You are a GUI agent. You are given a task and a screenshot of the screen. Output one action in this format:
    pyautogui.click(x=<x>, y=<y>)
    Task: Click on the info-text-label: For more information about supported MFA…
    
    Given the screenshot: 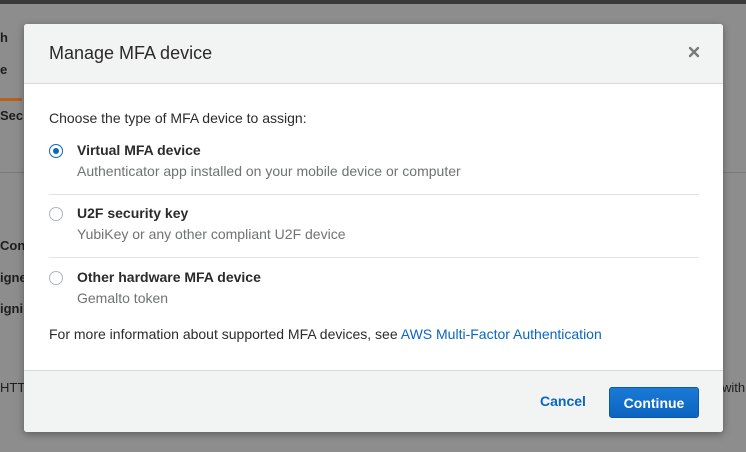 What is the action you would take?
    pyautogui.click(x=225, y=334)
    